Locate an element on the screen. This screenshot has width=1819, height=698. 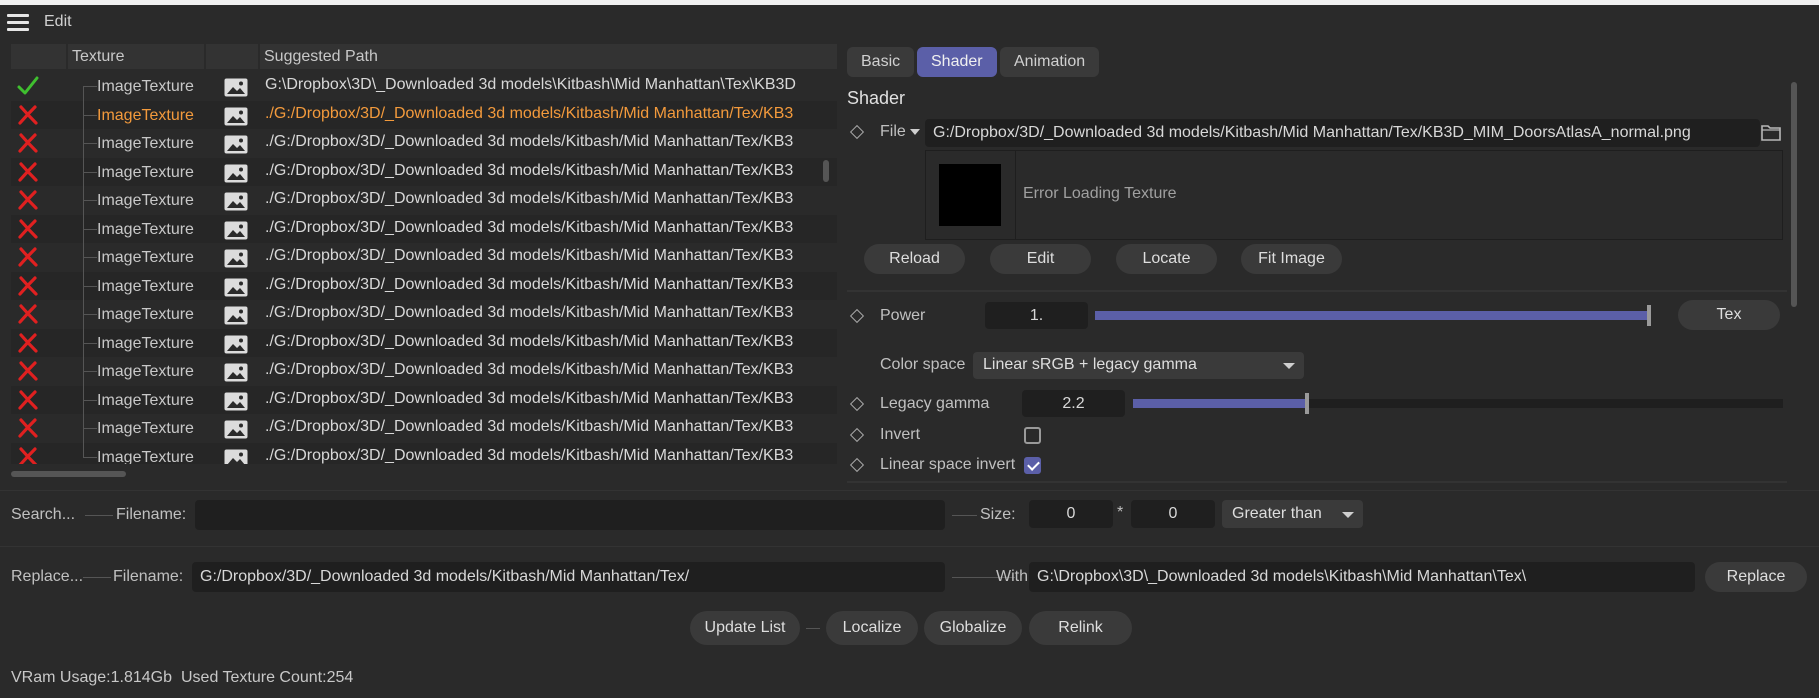
color-space-value: Linear sRGB + legacy gamma is located at coordinates (1090, 364).